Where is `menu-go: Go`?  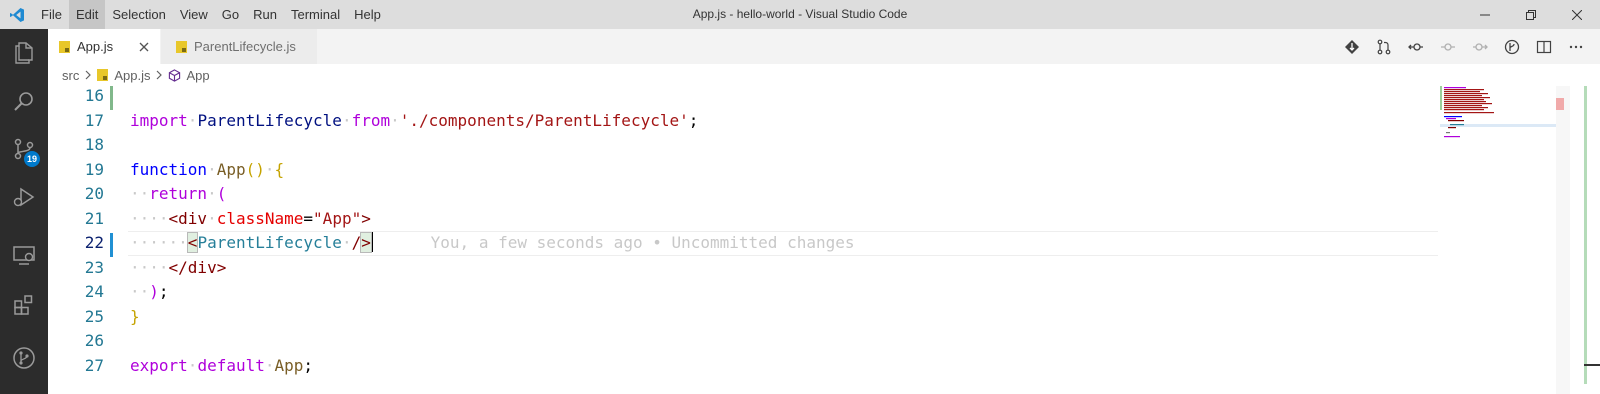 menu-go: Go is located at coordinates (230, 14).